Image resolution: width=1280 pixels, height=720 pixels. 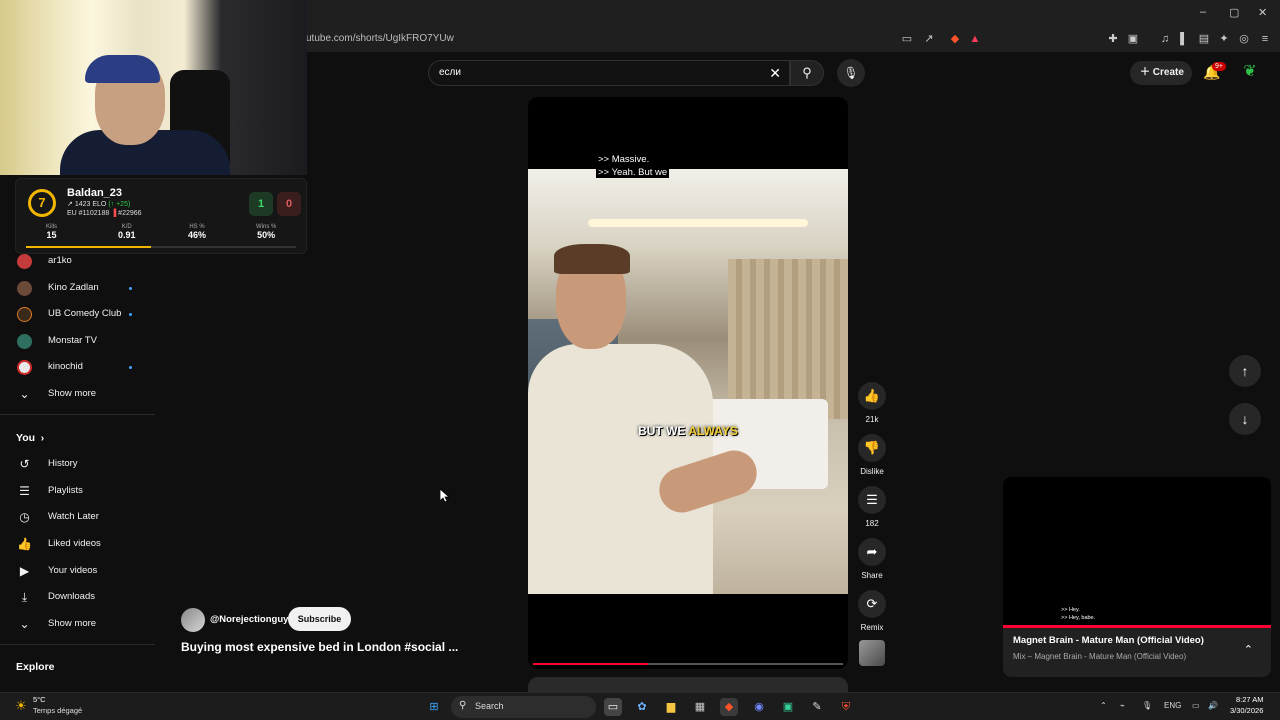 I want to click on curtain, so click(x=788, y=339).